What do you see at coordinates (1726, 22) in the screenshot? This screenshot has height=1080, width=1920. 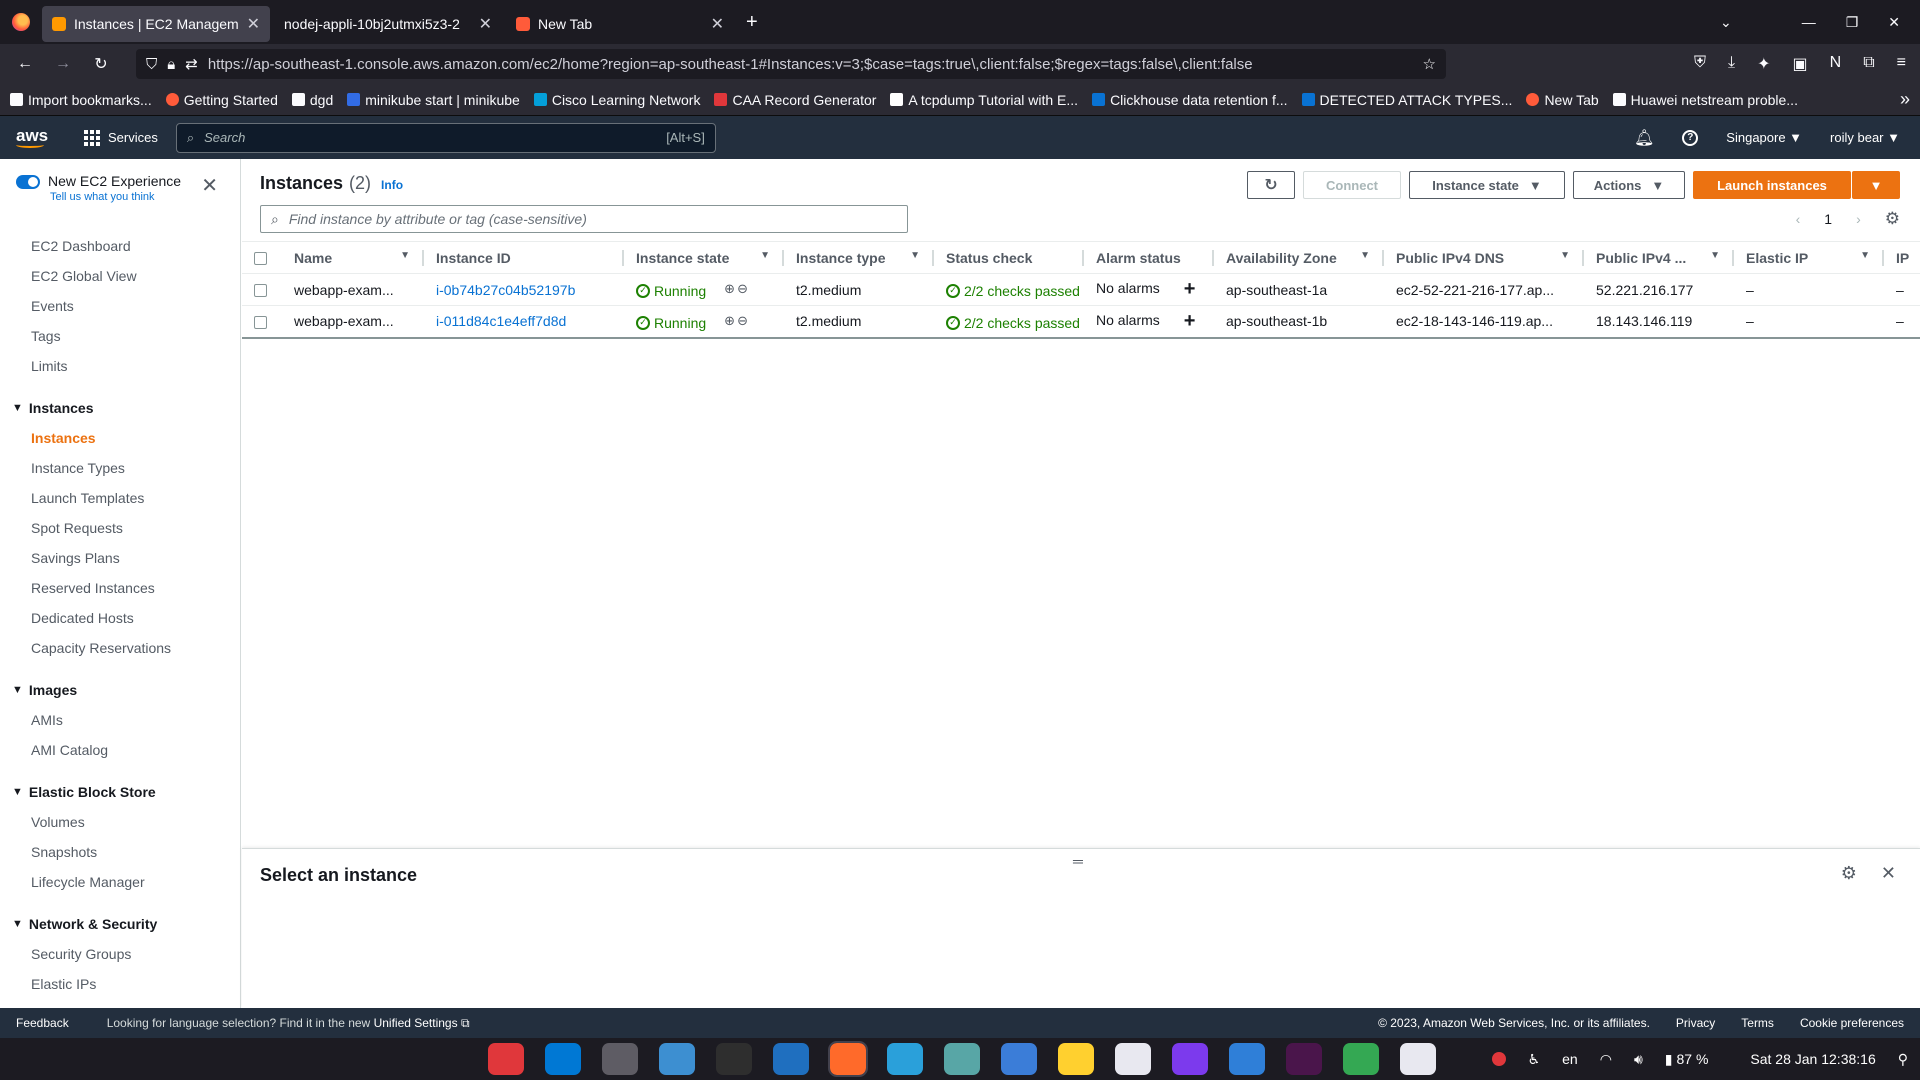 I see `tab-list-chevron-icon: ⌄` at bounding box center [1726, 22].